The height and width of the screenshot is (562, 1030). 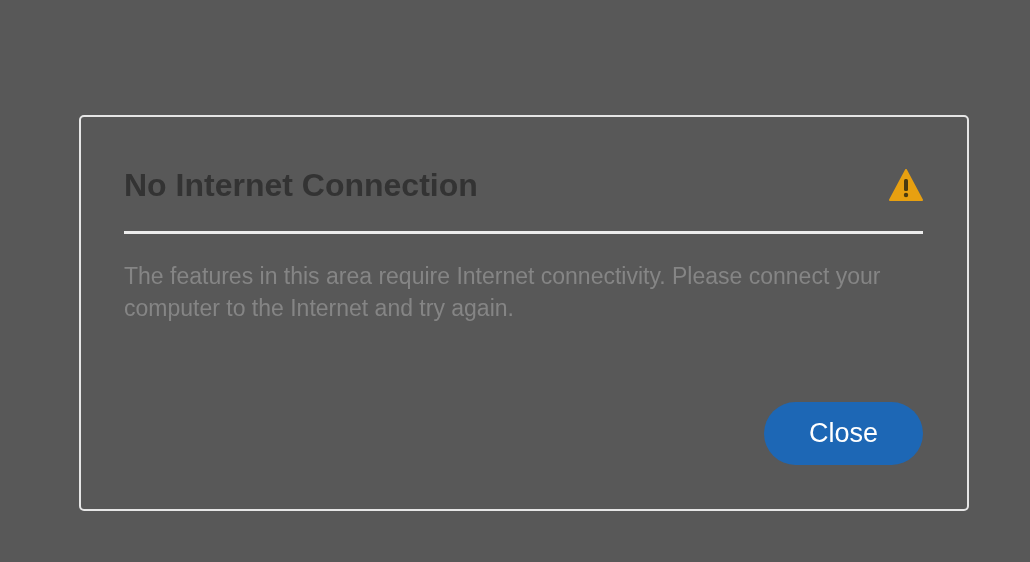 What do you see at coordinates (843, 433) in the screenshot?
I see `close-button: Close` at bounding box center [843, 433].